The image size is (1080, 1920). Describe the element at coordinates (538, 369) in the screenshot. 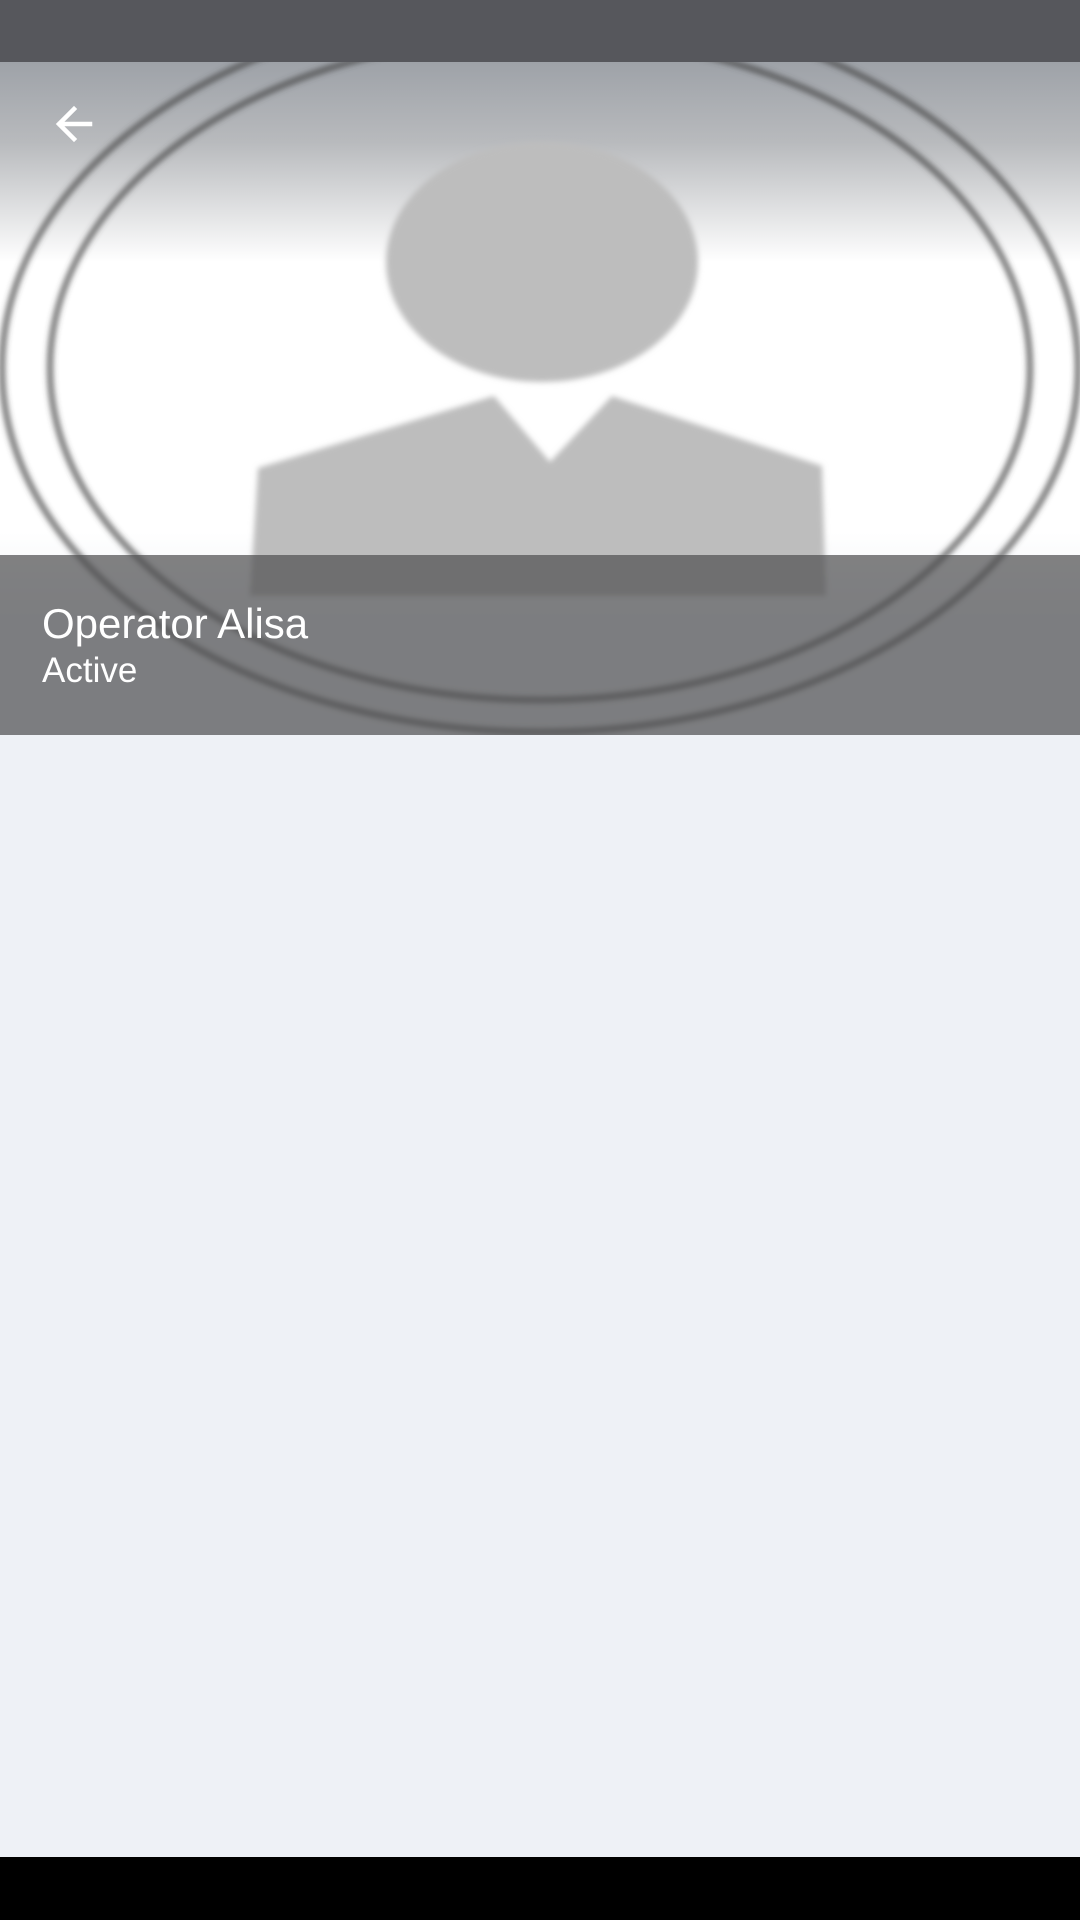

I see `person-silhouette-icon` at that location.